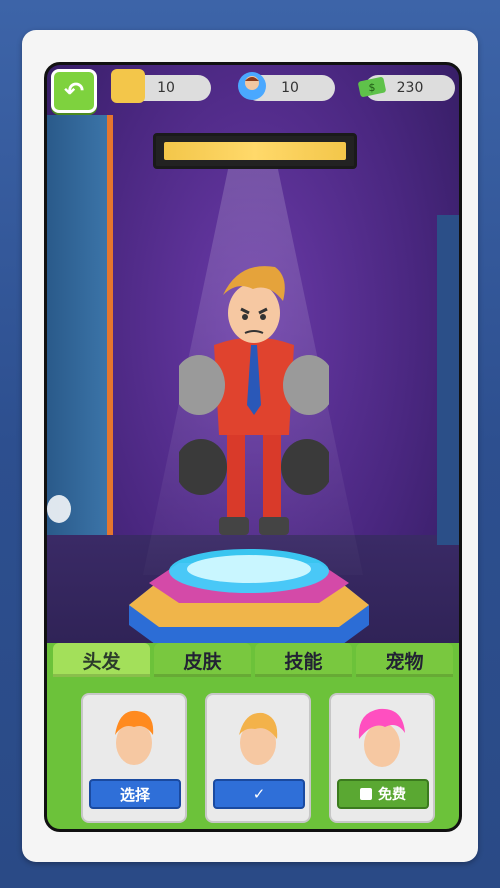 This screenshot has width=500, height=888. What do you see at coordinates (128, 86) in the screenshot?
I see `puzzle-icon` at bounding box center [128, 86].